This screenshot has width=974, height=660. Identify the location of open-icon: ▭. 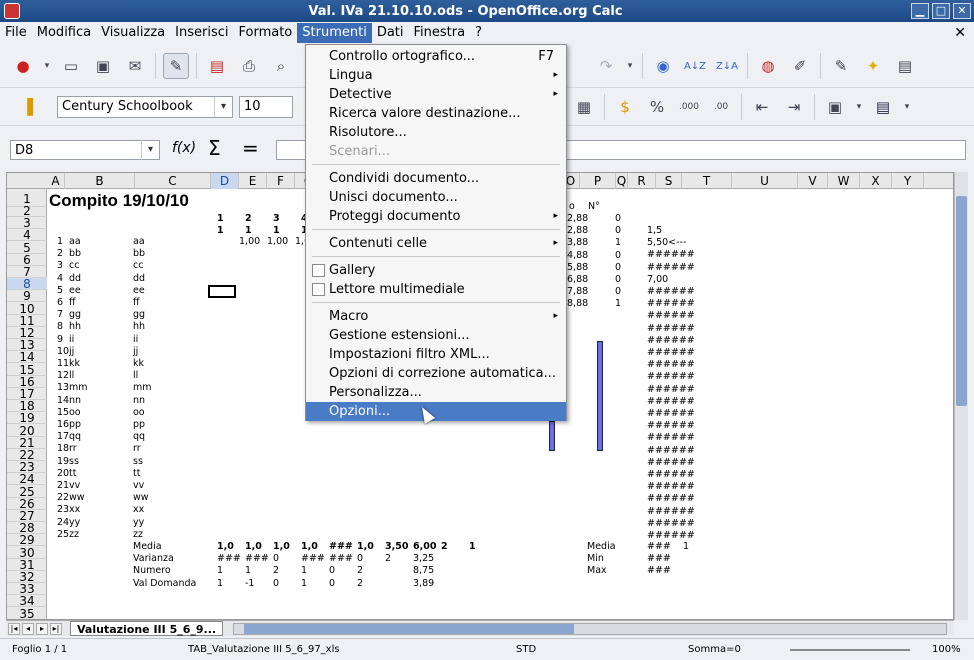
(71, 66).